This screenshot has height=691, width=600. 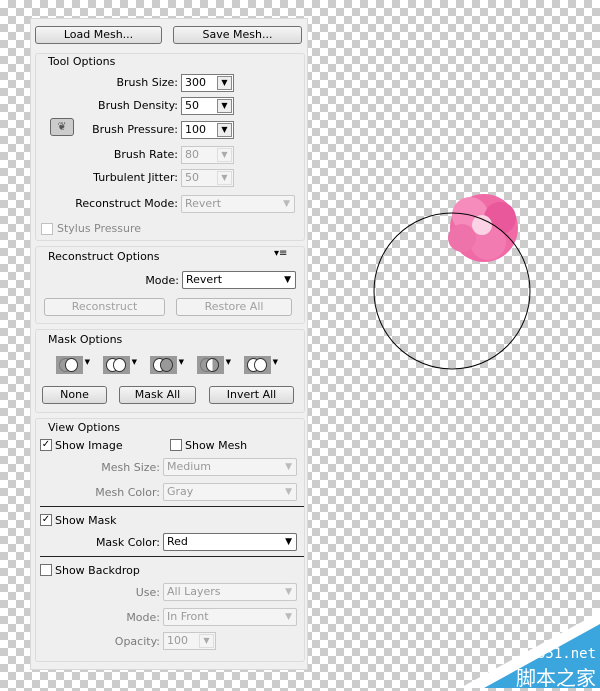 What do you see at coordinates (192, 177) in the screenshot?
I see `turbulent-jitter-value: 50` at bounding box center [192, 177].